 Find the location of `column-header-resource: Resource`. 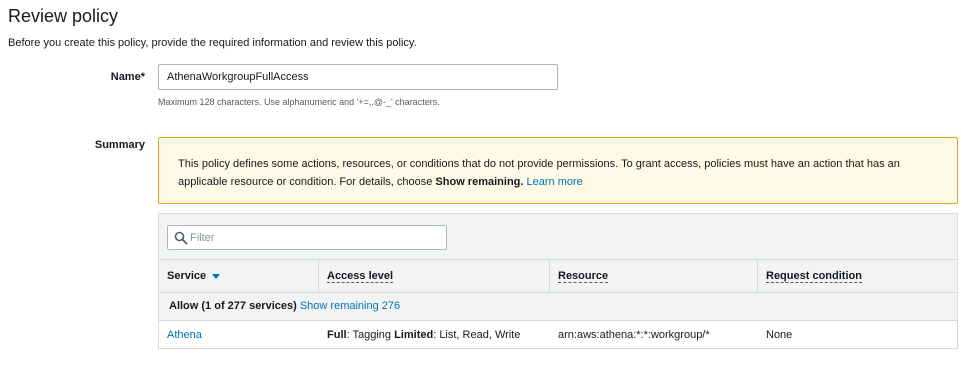

column-header-resource: Resource is located at coordinates (654, 276).